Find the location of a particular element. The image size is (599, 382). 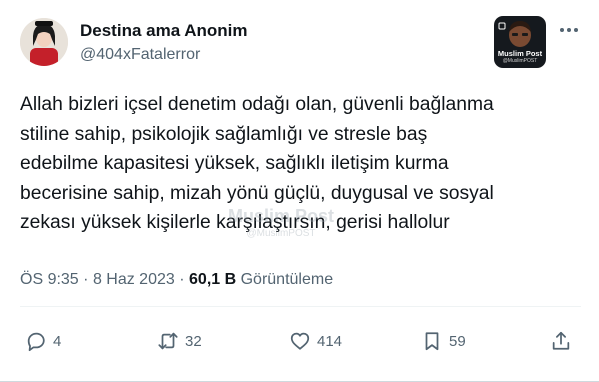

author-display-name: Destina ama Anonim is located at coordinates (164, 31).